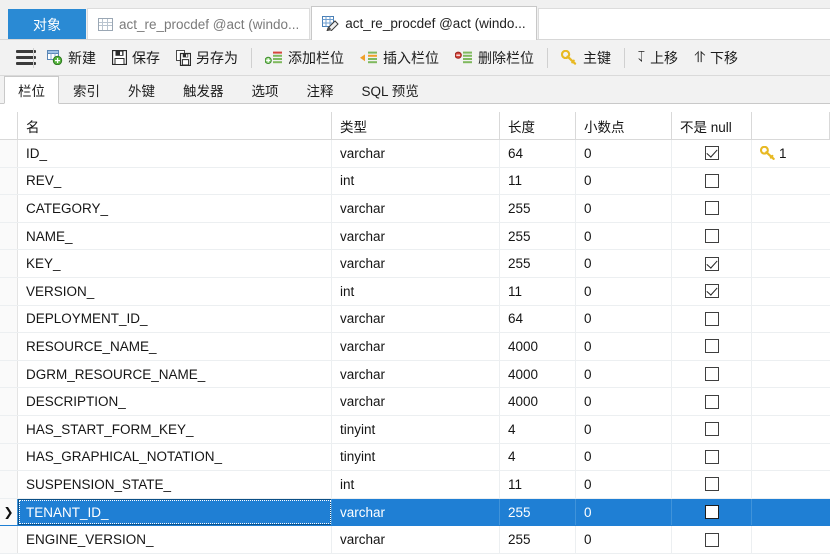 The width and height of the screenshot is (830, 560). I want to click on table-row: HAS_START_FORM_KEY_ tinyint 4 0, so click(415, 429).